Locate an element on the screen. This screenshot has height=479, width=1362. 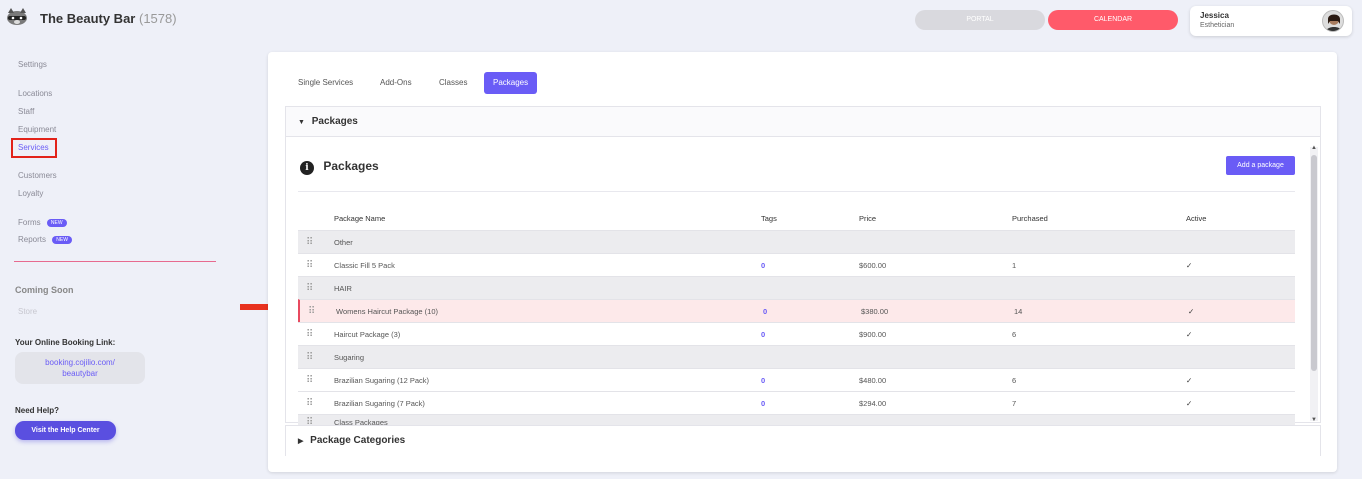
brand-name: The Beauty Bar is located at coordinates (88, 18).